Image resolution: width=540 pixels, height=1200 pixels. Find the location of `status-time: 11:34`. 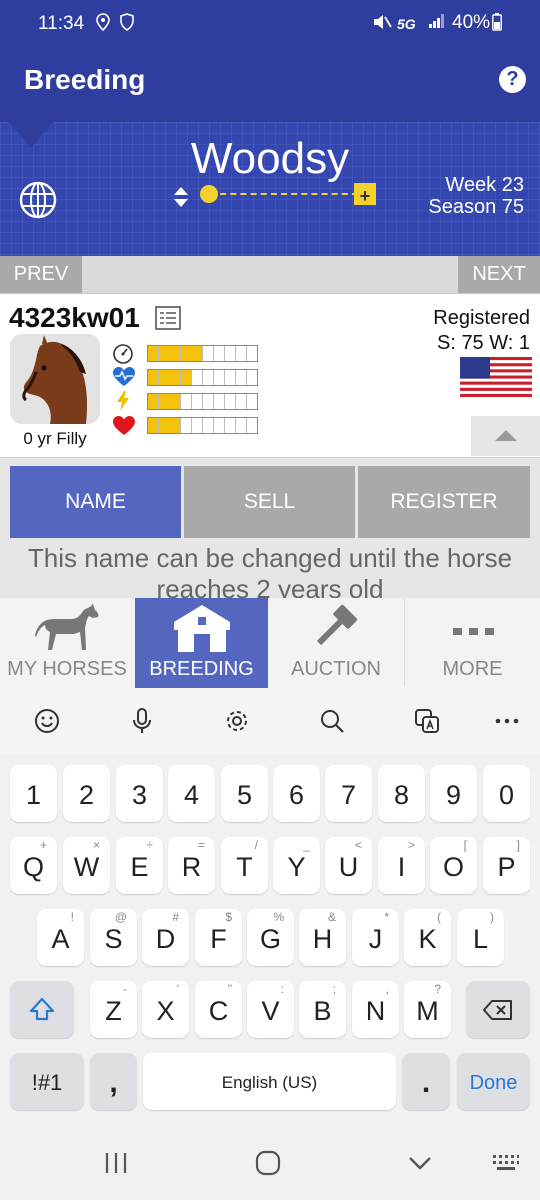

status-time: 11:34 is located at coordinates (61, 23).